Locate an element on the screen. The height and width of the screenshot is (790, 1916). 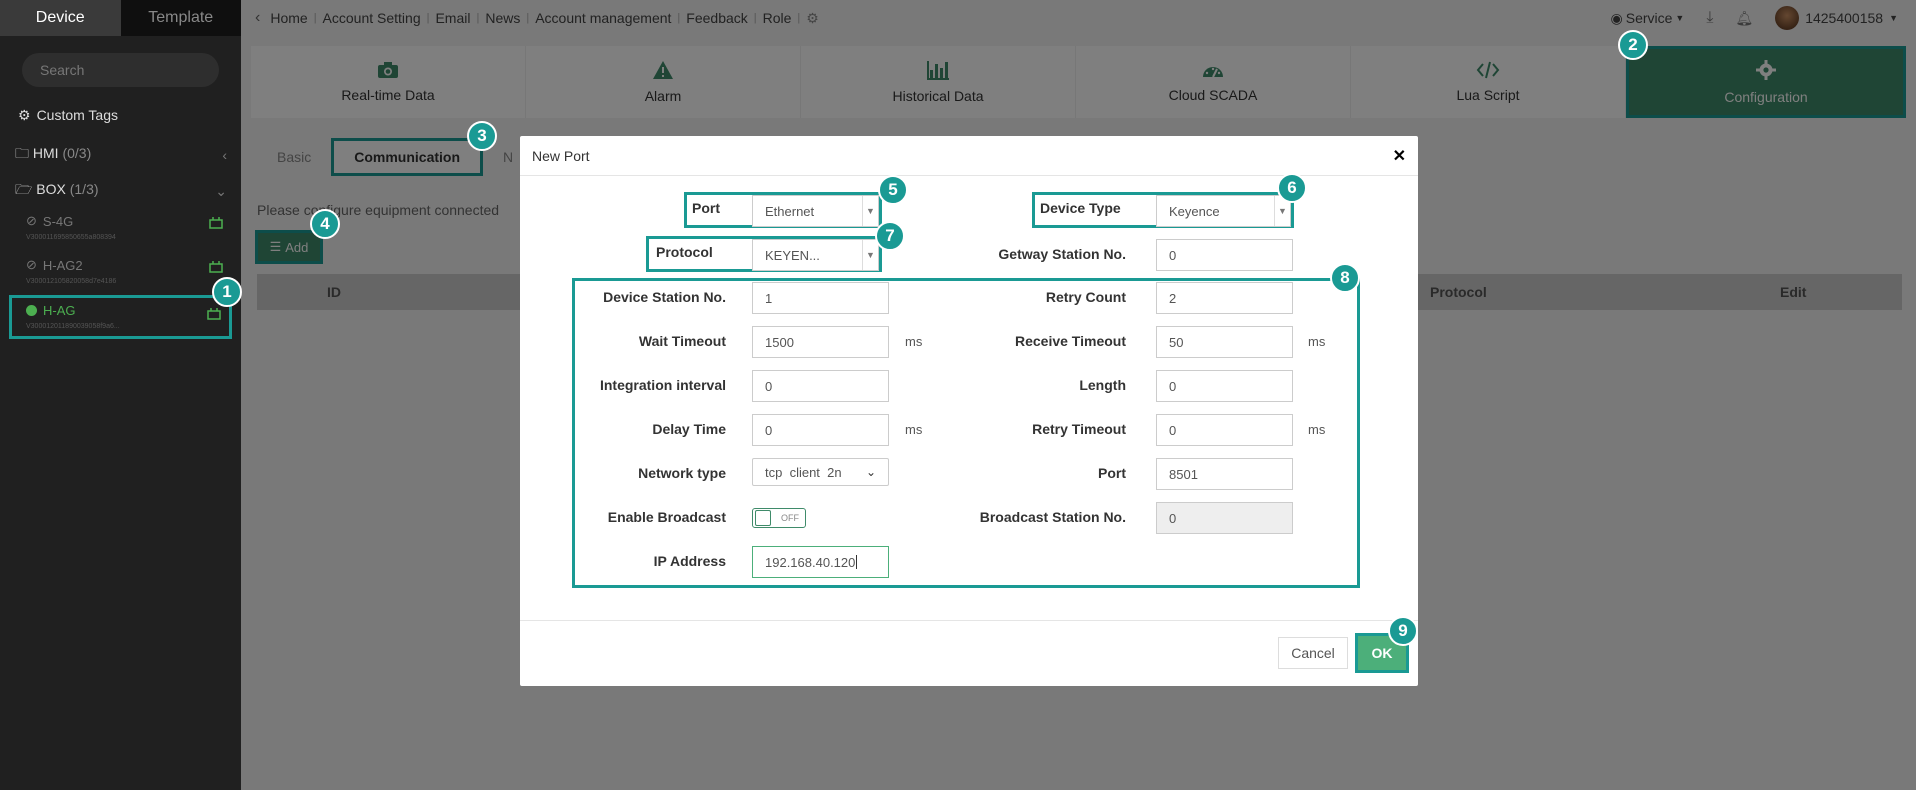
device-type-select: Keyence ▼ is located at coordinates (1223, 211).